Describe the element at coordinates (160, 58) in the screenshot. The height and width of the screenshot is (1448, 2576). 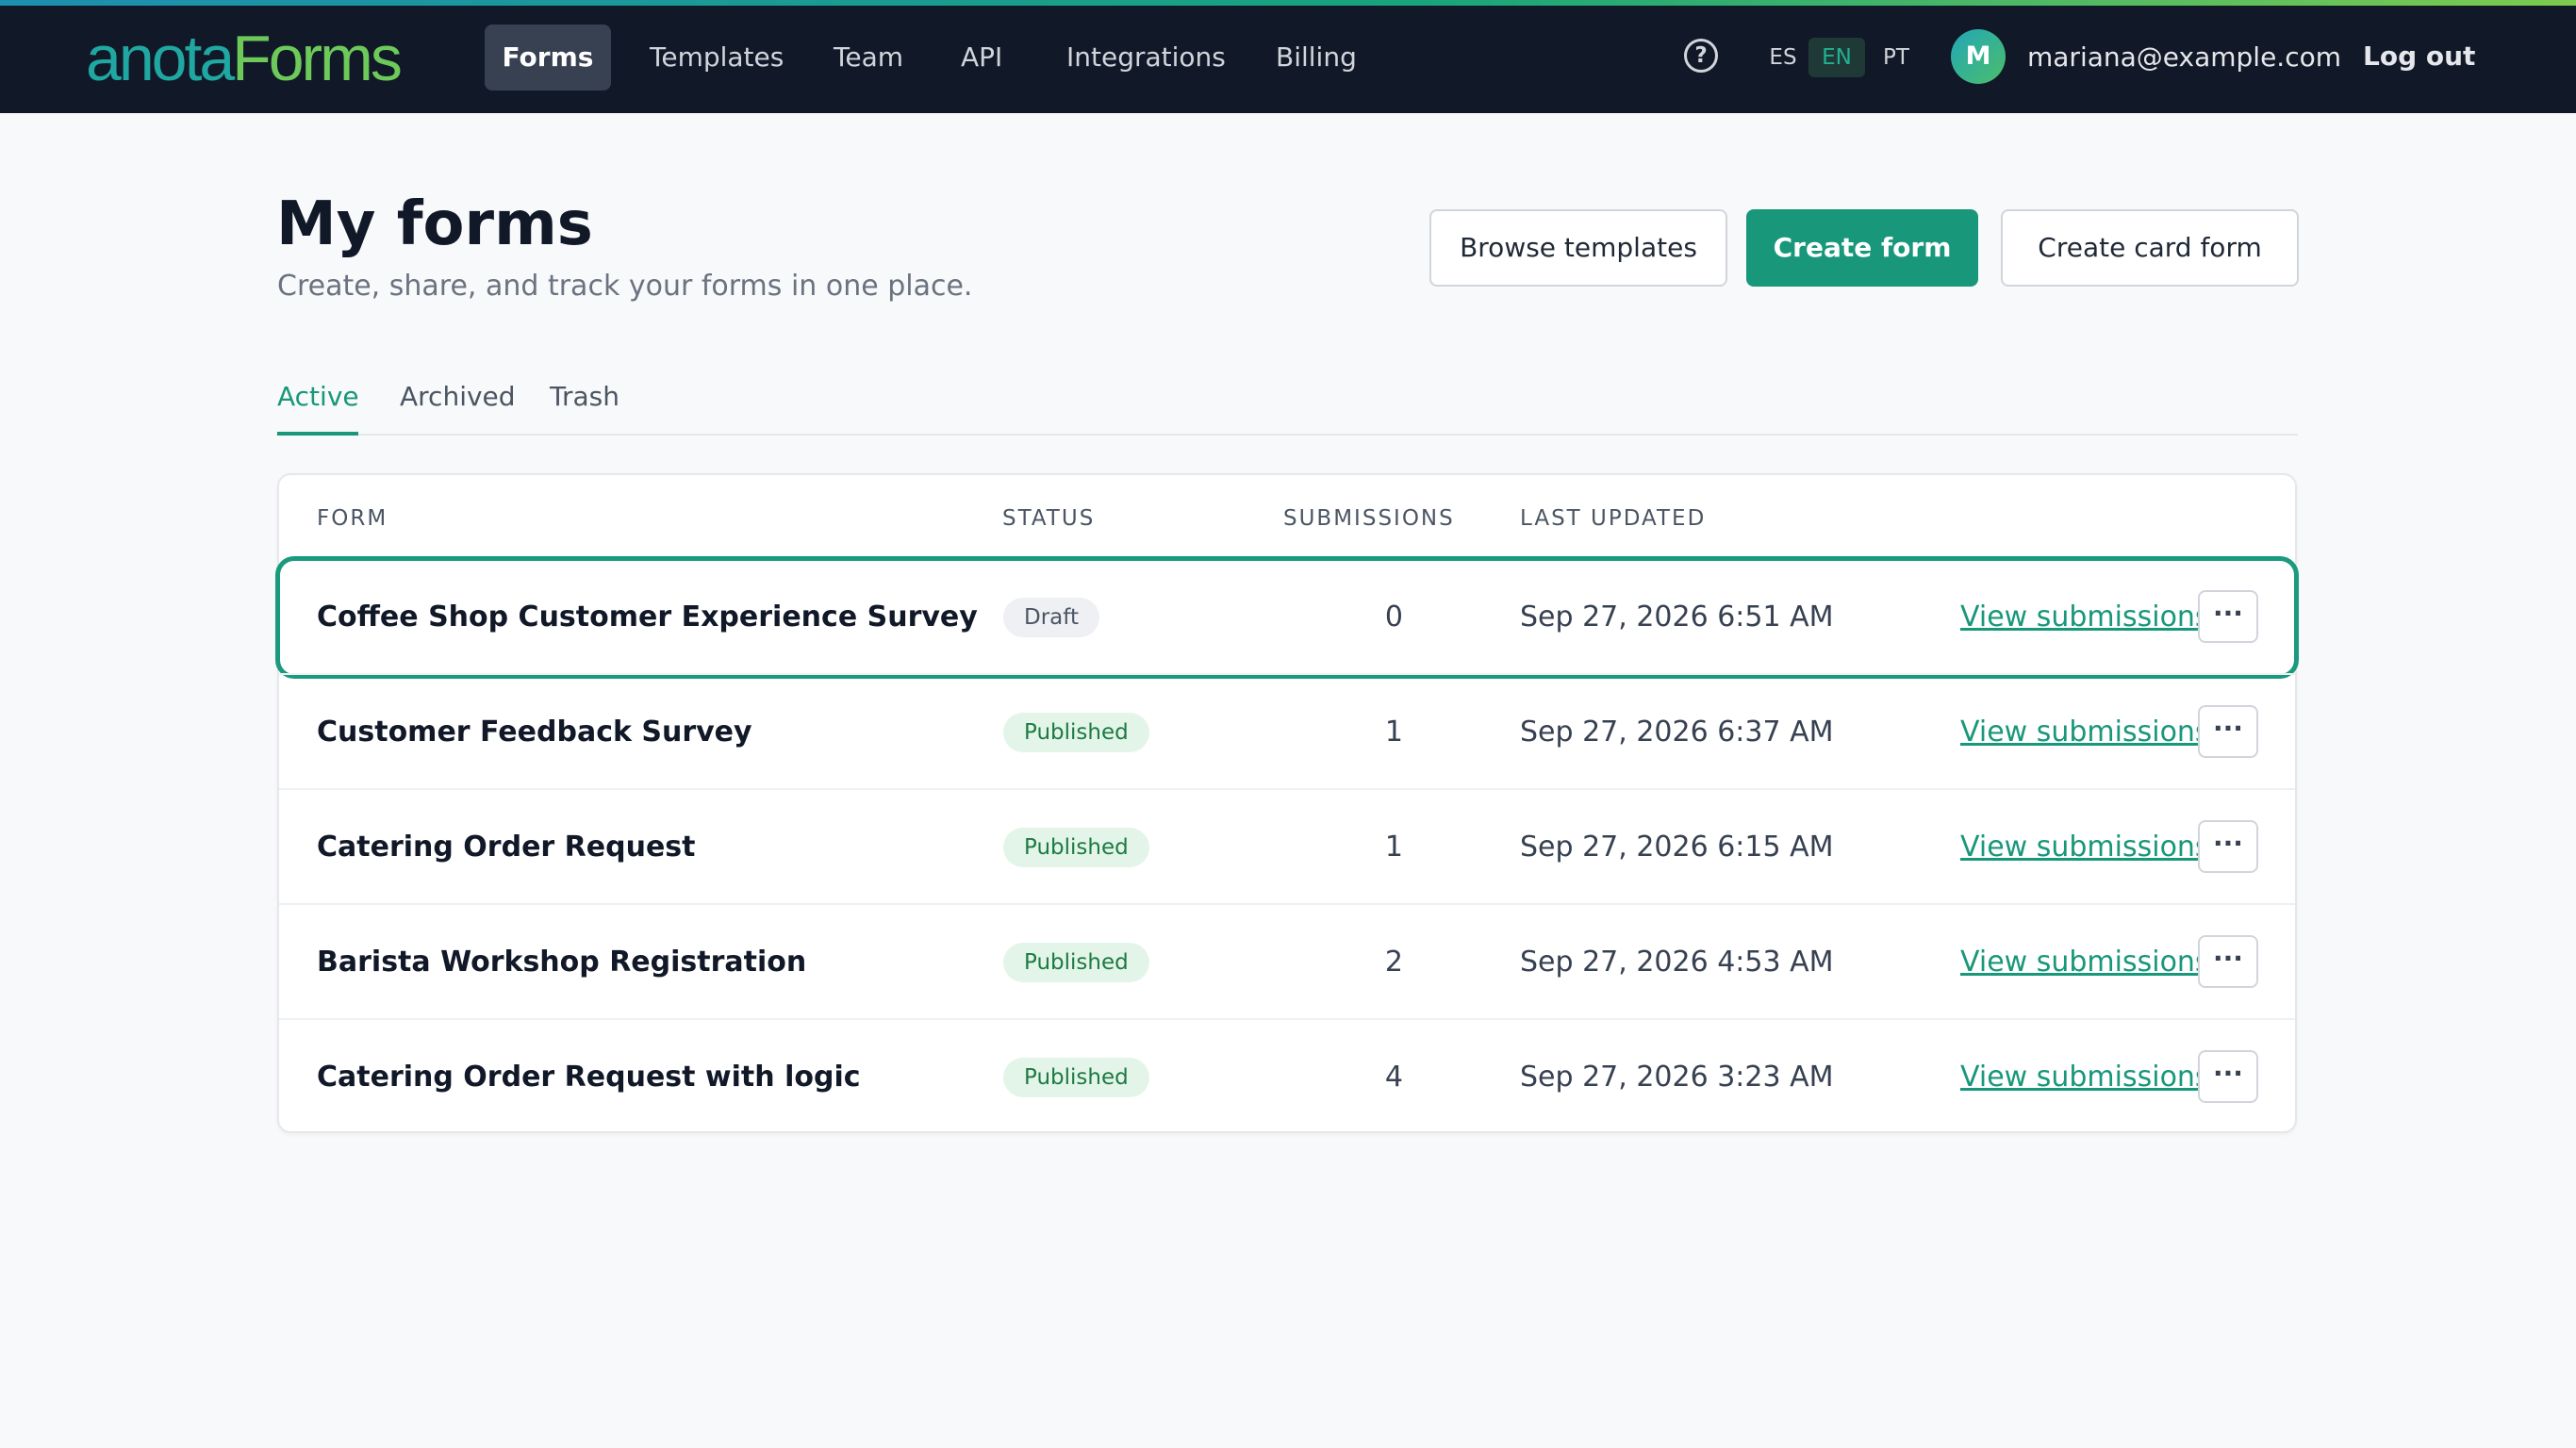
I see `logo-text-anota: anota` at that location.